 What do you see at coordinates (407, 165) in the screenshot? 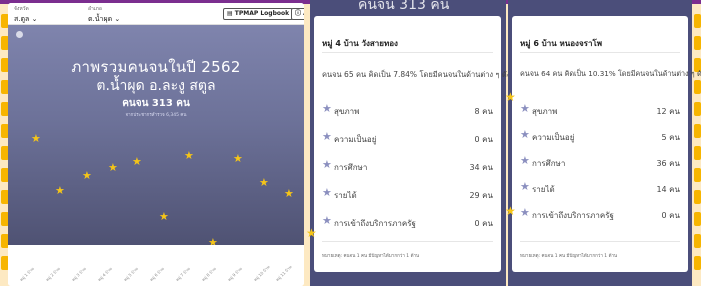
I see `category-row: ★ การศึกษา 34 คน` at bounding box center [407, 165].